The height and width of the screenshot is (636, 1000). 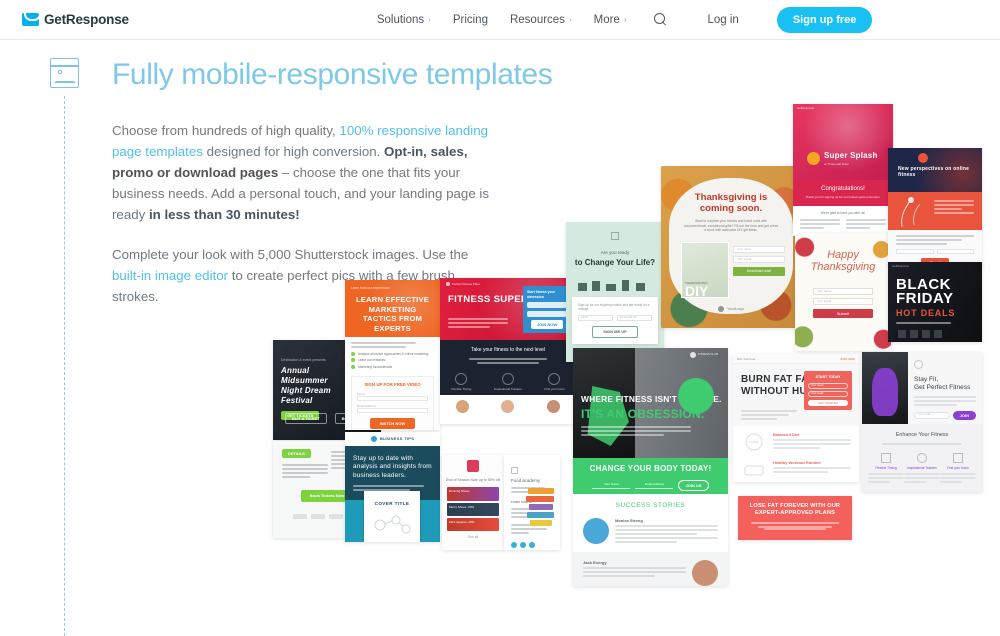 I want to click on thumb-field-1: Your Name, so click(x=611, y=485).